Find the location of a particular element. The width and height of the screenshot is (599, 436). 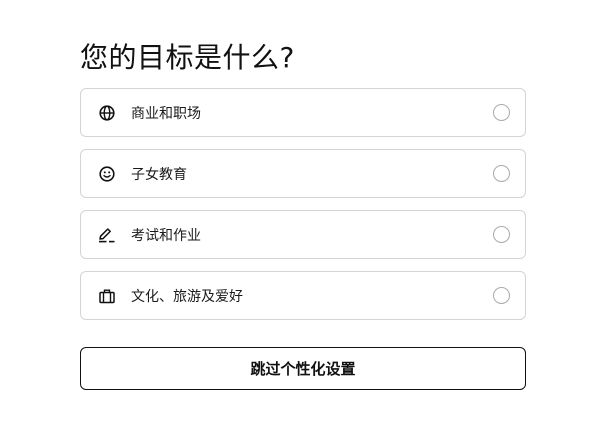

option-label: 商业和职场 is located at coordinates (166, 113).